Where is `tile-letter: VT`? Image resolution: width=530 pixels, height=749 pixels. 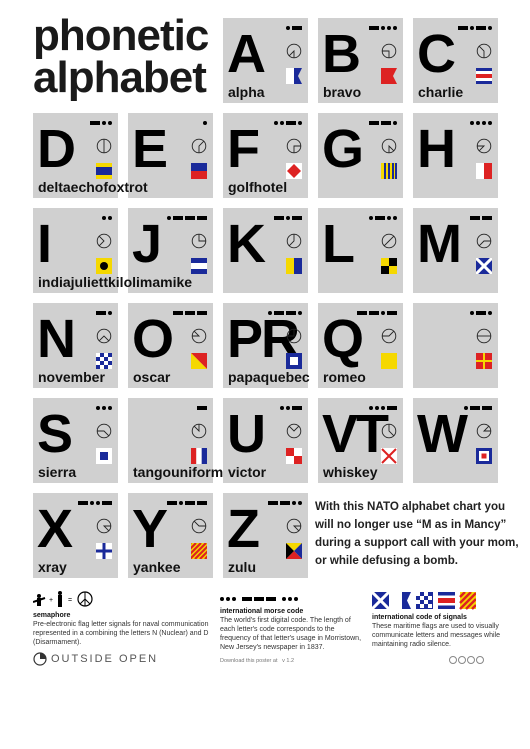 tile-letter: VT is located at coordinates (355, 434).